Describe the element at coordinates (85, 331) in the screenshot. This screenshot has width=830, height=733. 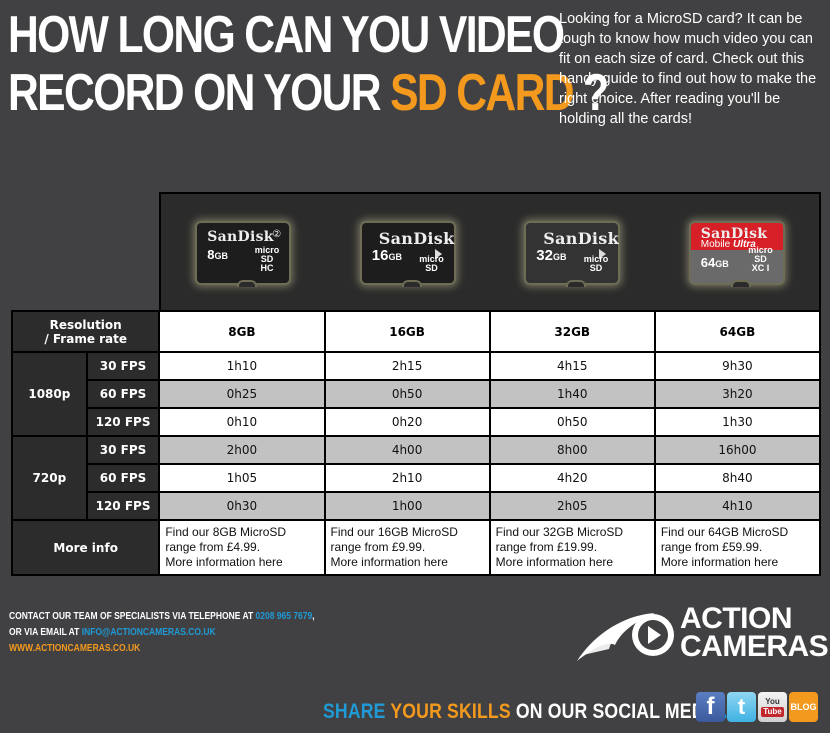
I see `corner-header: Resolution / Frame rate` at that location.